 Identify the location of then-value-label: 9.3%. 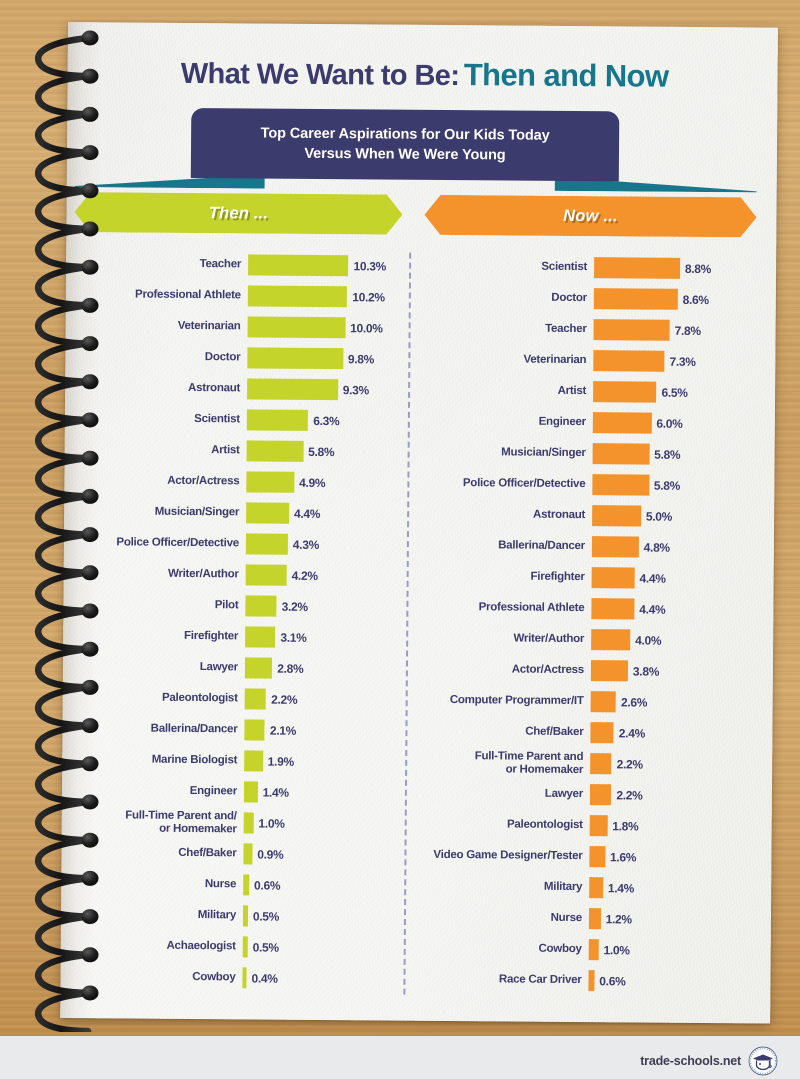
(356, 389).